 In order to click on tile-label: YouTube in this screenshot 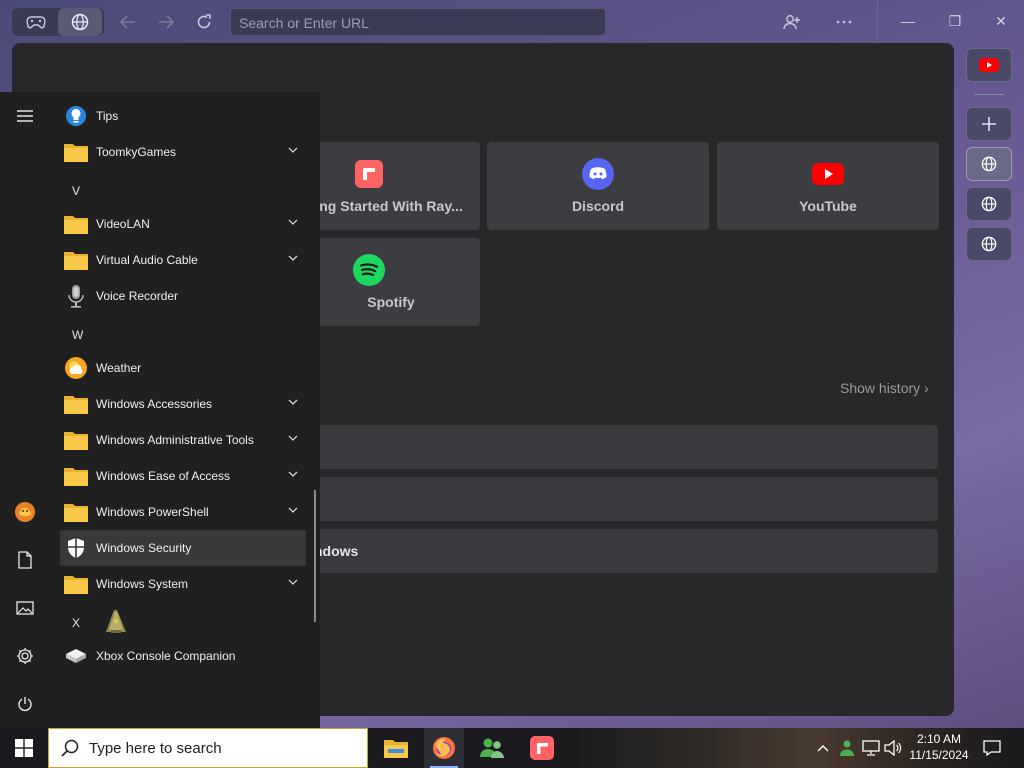, I will do `click(828, 206)`.